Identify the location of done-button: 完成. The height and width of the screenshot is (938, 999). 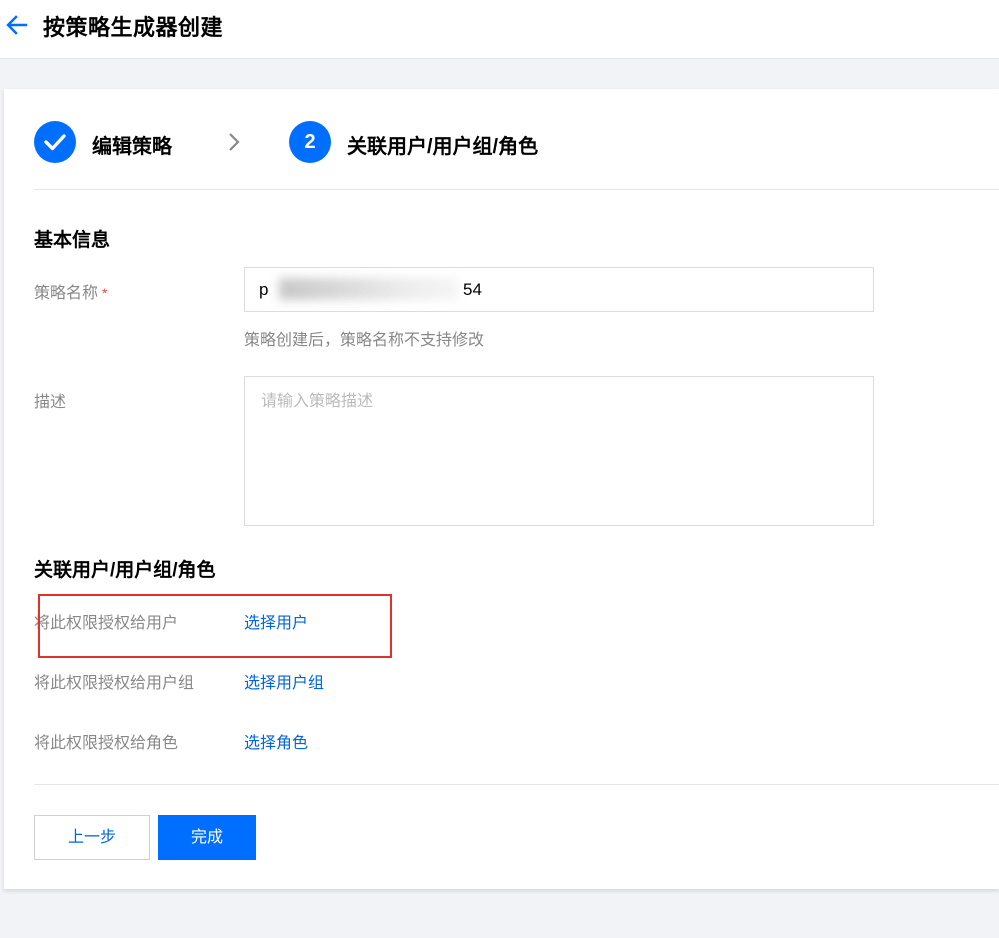
(207, 837).